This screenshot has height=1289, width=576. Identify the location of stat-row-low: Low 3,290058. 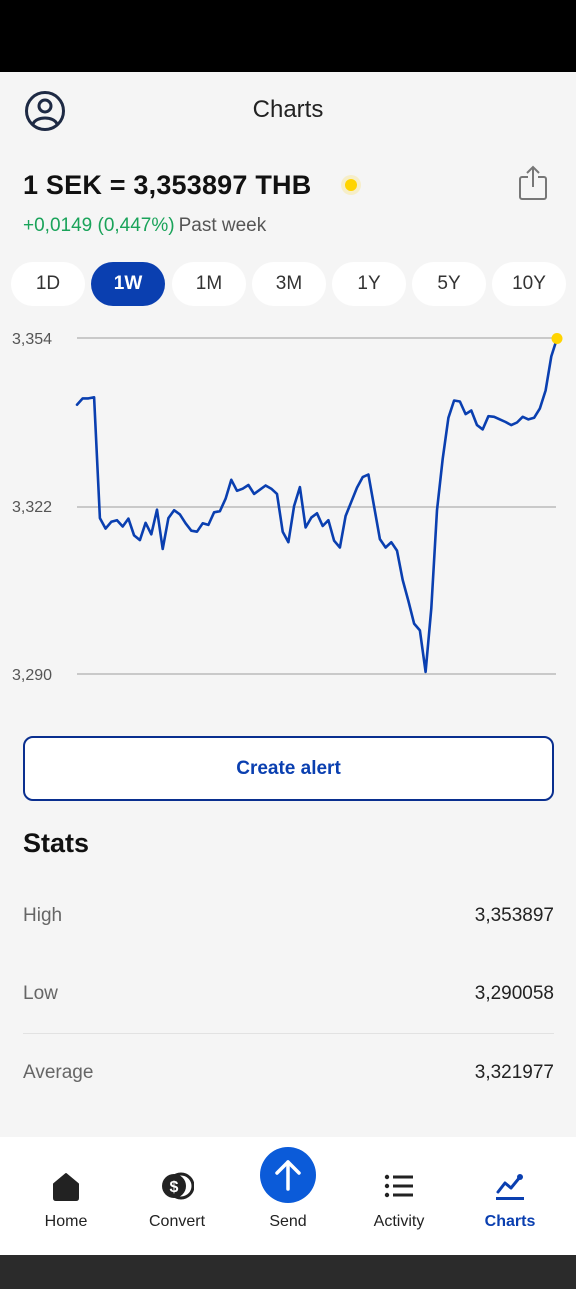
(288, 994).